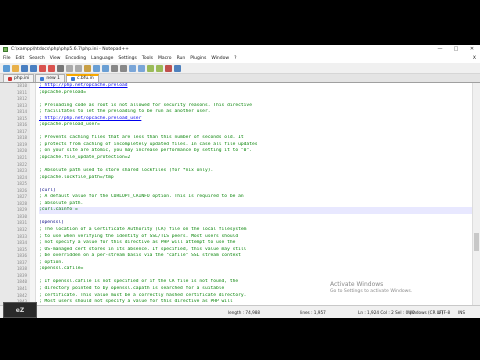  What do you see at coordinates (96, 68) in the screenshot?
I see `undo-icon` at bounding box center [96, 68].